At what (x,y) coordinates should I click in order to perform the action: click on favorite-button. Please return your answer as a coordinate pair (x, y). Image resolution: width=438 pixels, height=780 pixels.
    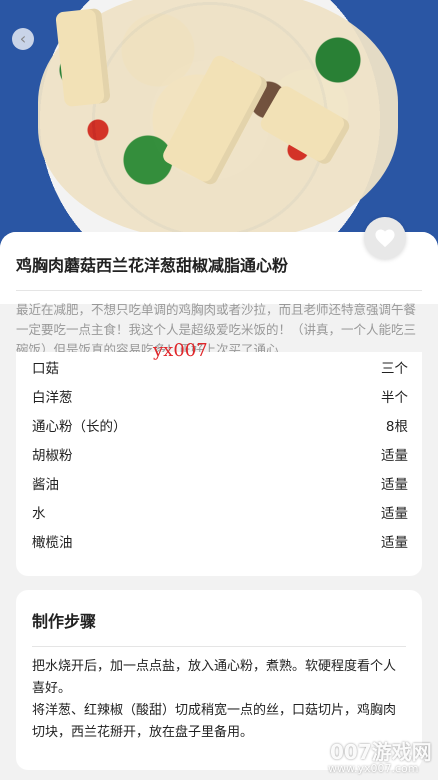
    Looking at the image, I should click on (385, 238).